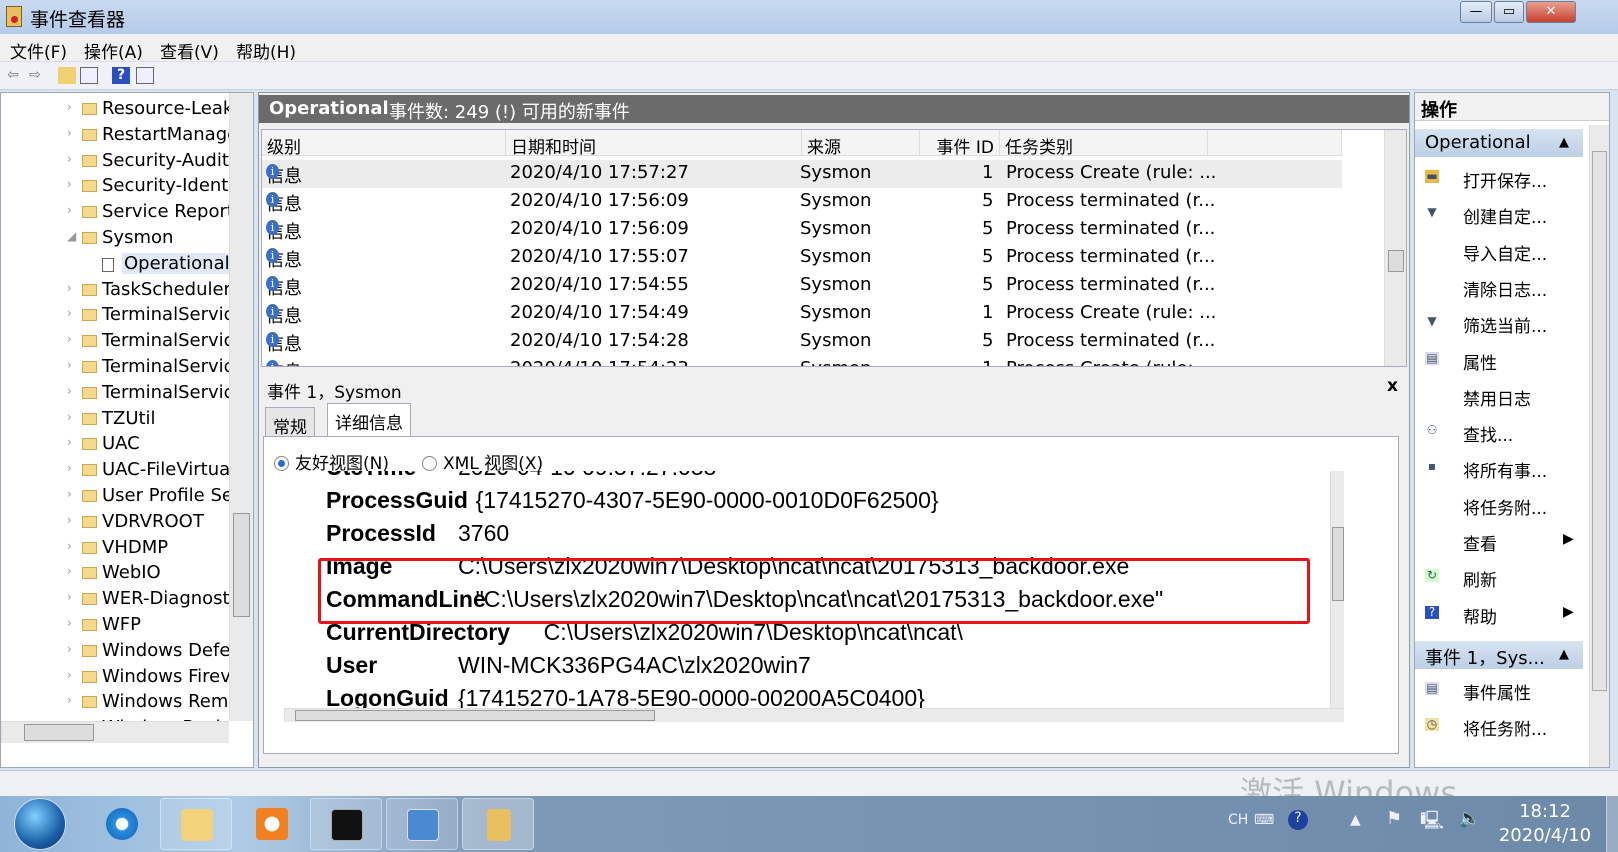  What do you see at coordinates (654, 144) in the screenshot?
I see `column-header-datetime: 日期和时间` at bounding box center [654, 144].